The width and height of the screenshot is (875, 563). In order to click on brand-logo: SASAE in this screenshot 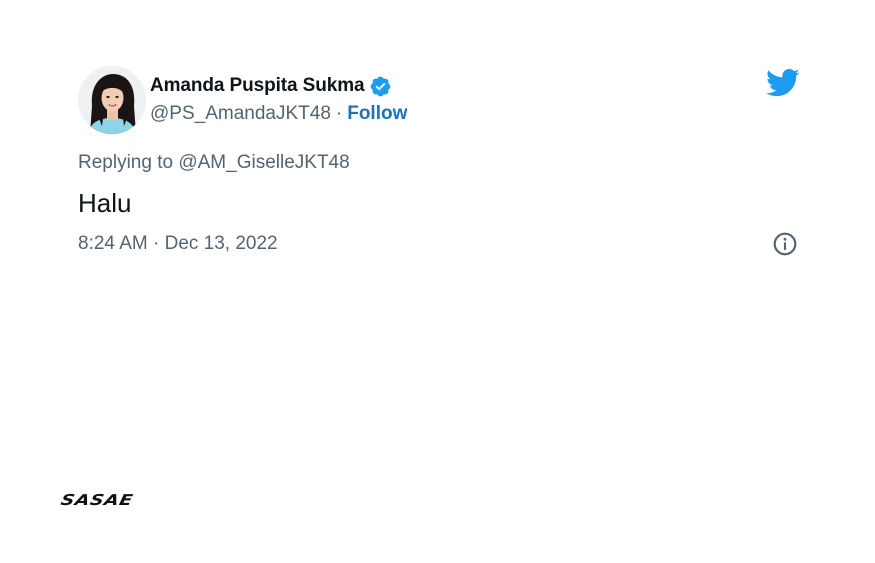, I will do `click(97, 500)`.